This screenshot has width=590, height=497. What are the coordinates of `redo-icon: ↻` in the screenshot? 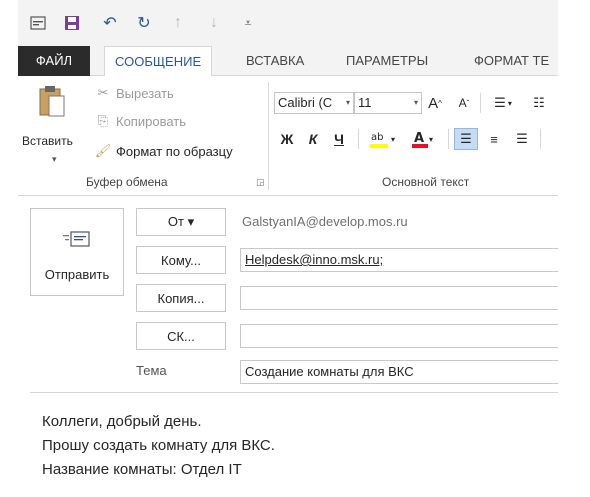 It's located at (144, 23).